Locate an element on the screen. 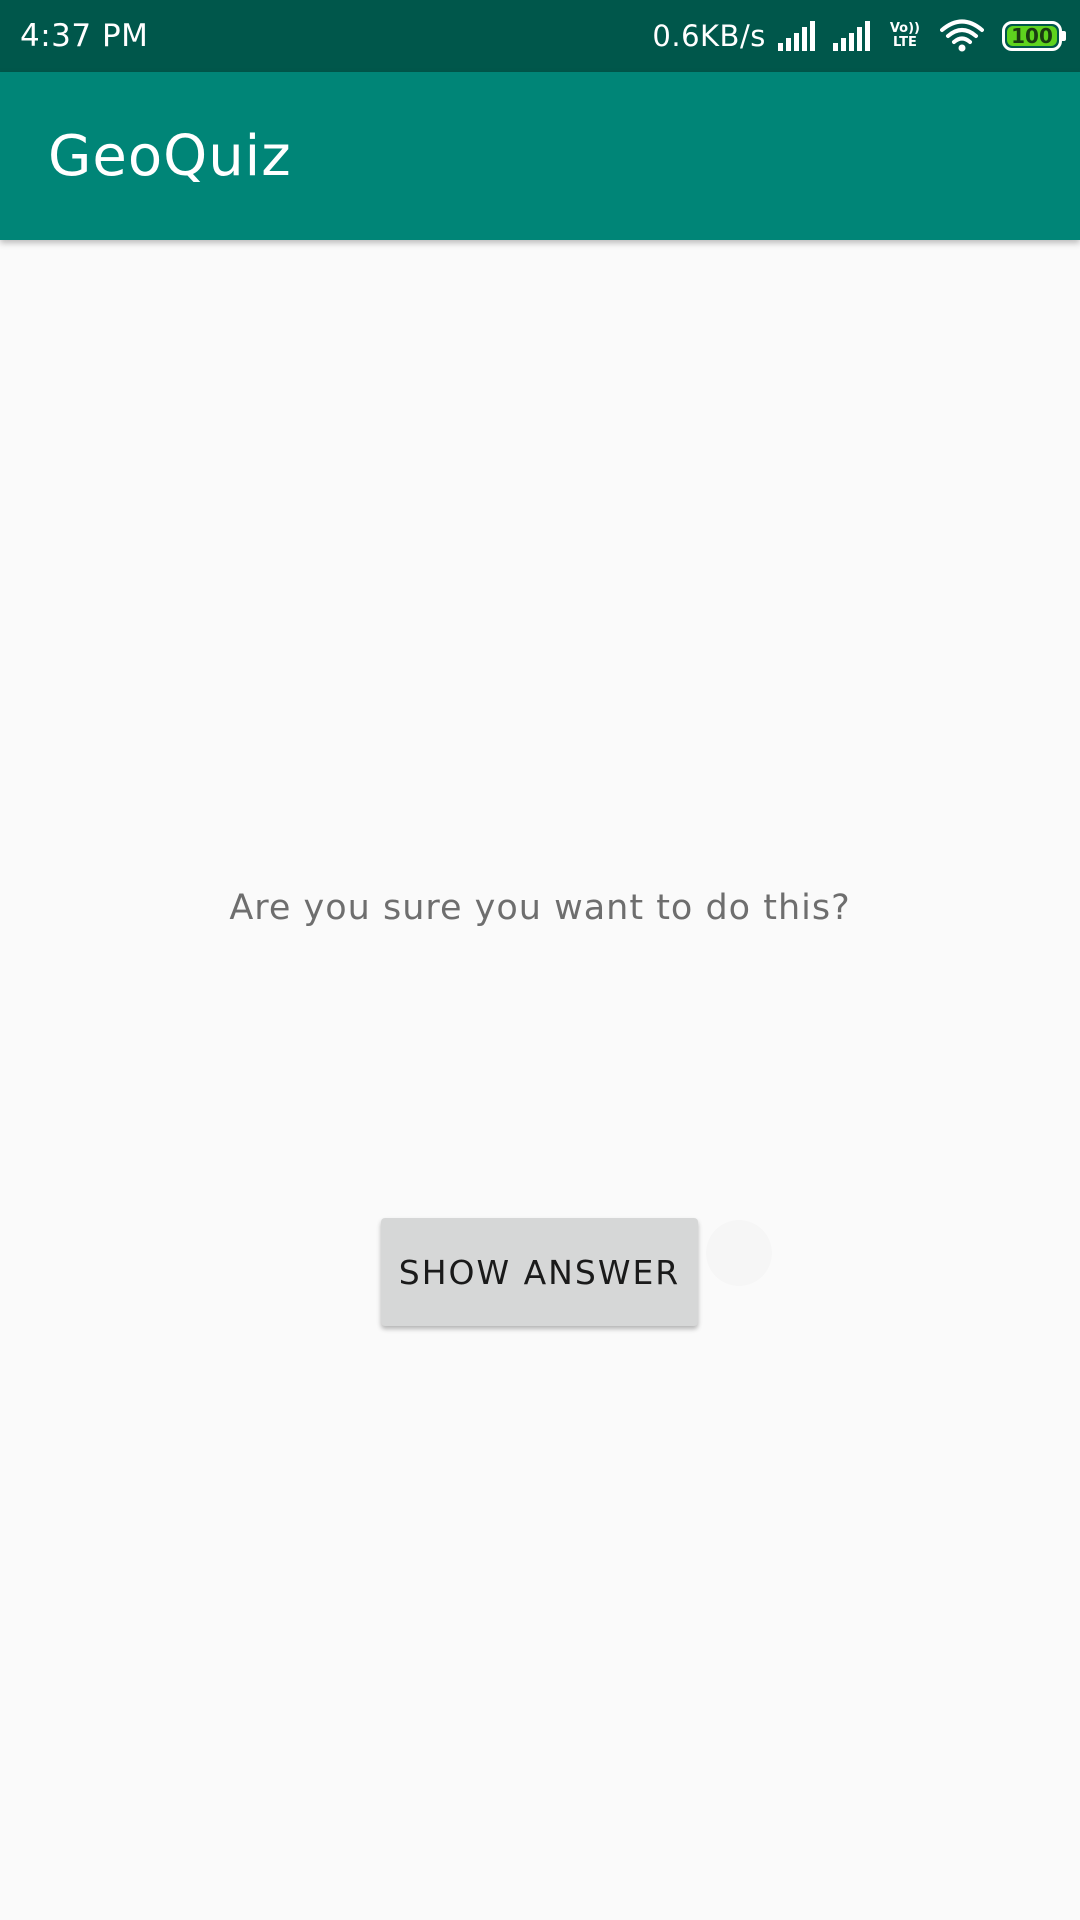 The height and width of the screenshot is (1920, 1080). battery-level: 100 is located at coordinates (1032, 36).